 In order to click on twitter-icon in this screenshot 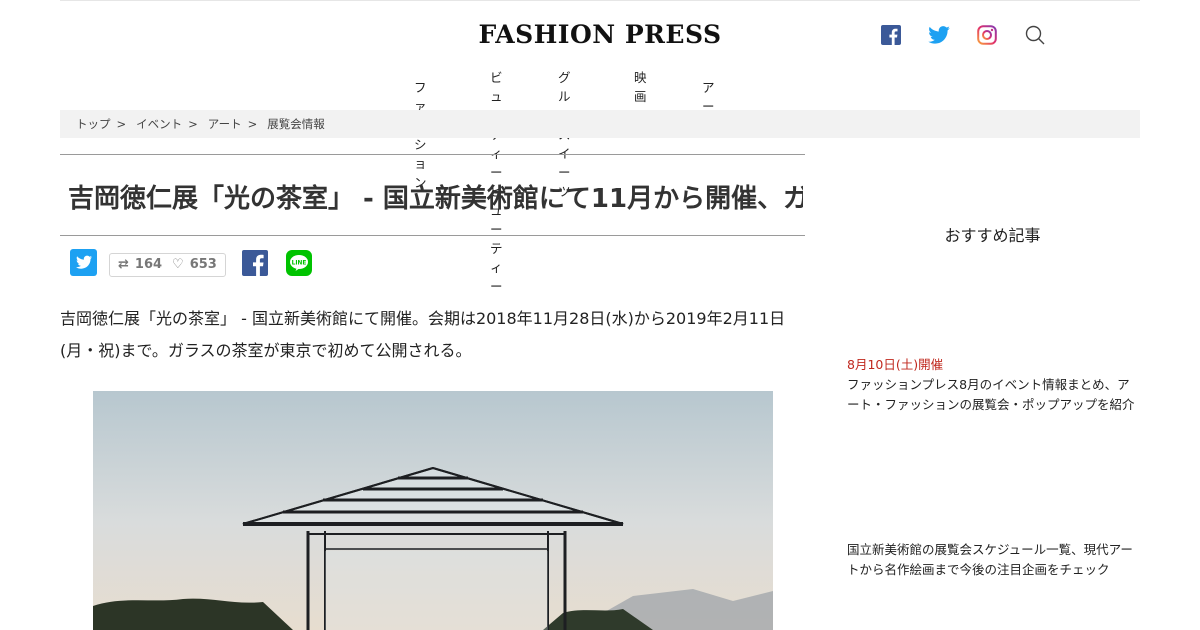, I will do `click(939, 35)`.